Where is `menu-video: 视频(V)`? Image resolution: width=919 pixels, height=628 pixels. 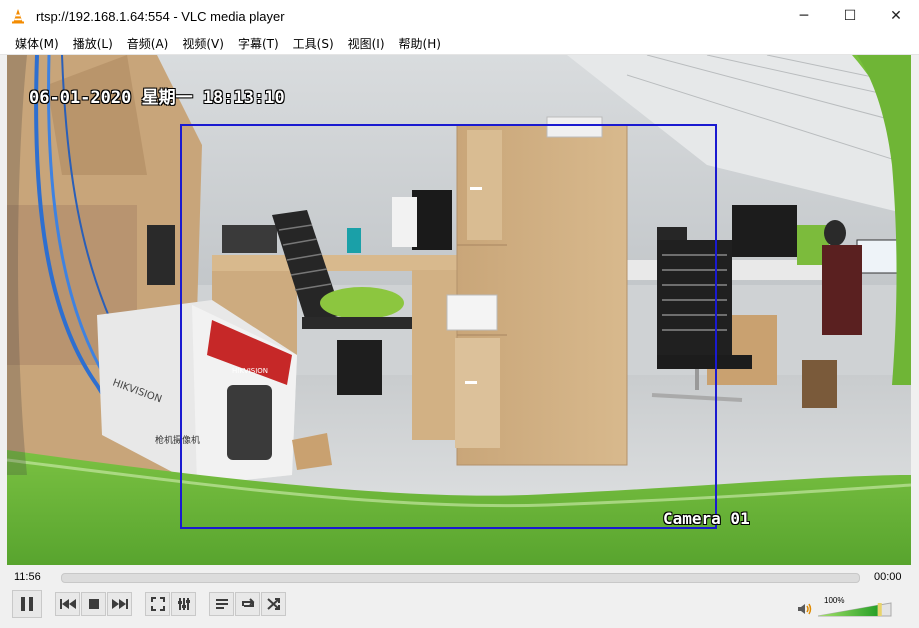 menu-video: 视频(V) is located at coordinates (203, 43).